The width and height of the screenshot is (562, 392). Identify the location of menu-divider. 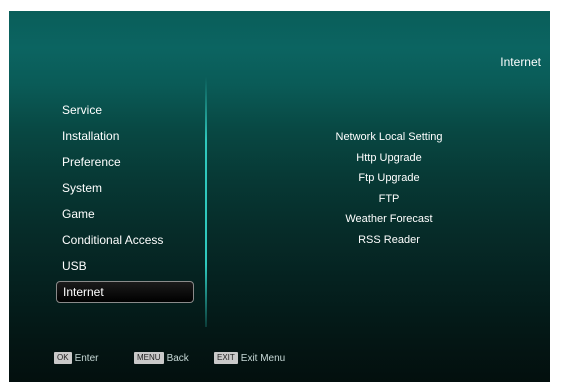
(206, 202).